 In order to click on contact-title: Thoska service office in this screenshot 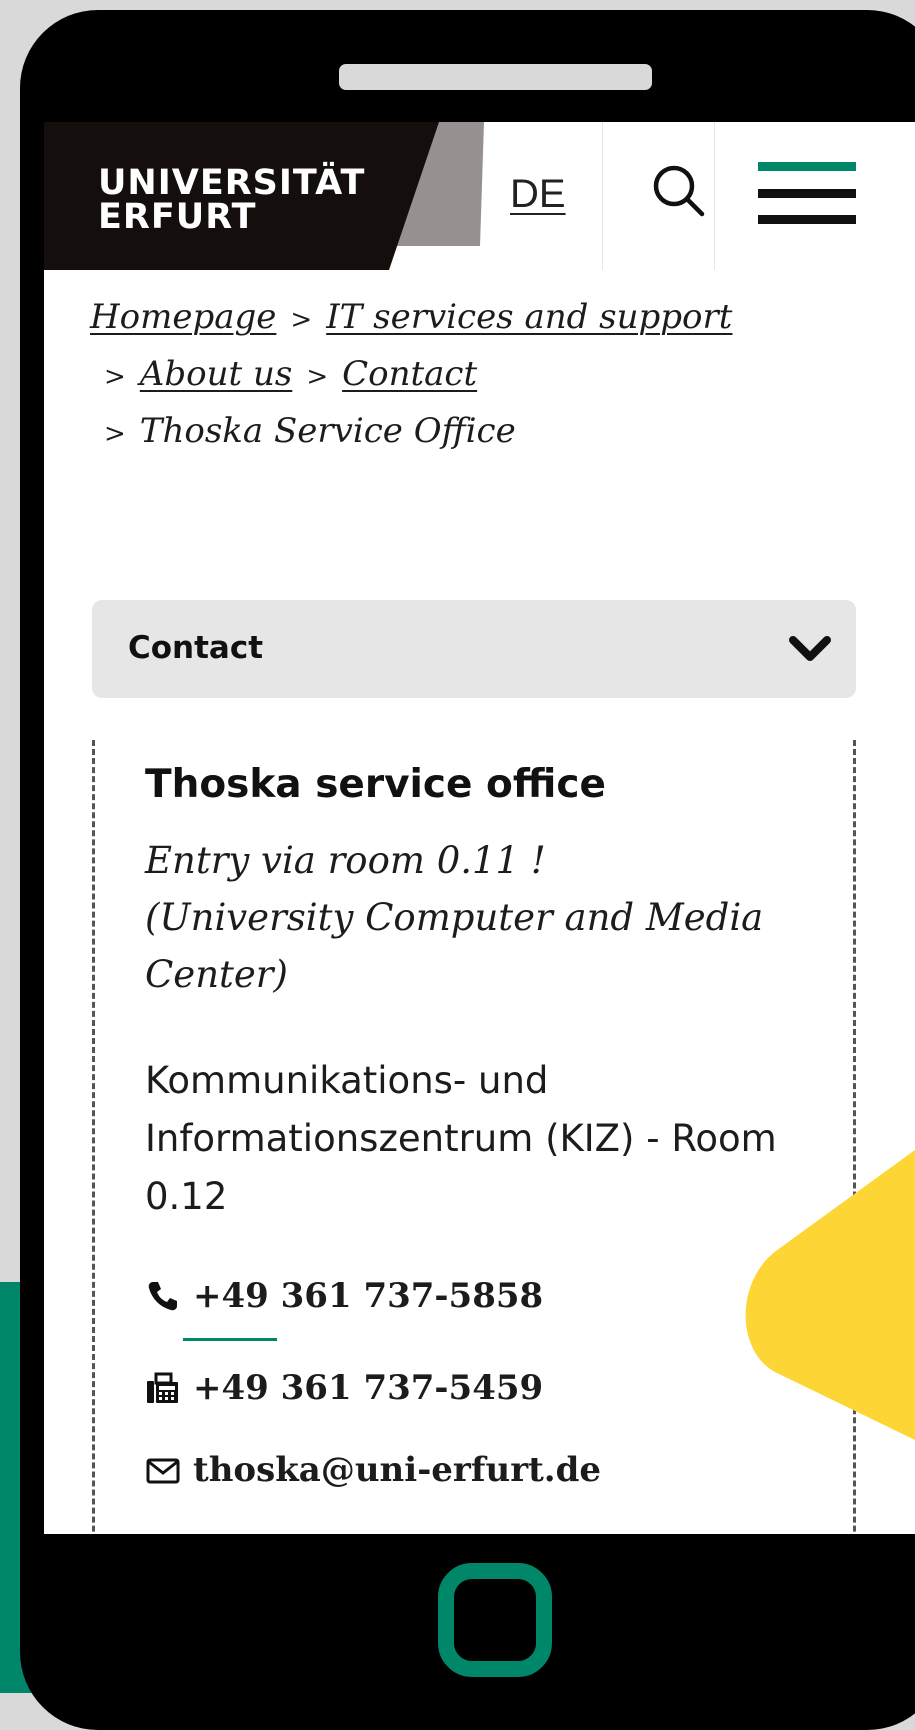, I will do `click(375, 784)`.